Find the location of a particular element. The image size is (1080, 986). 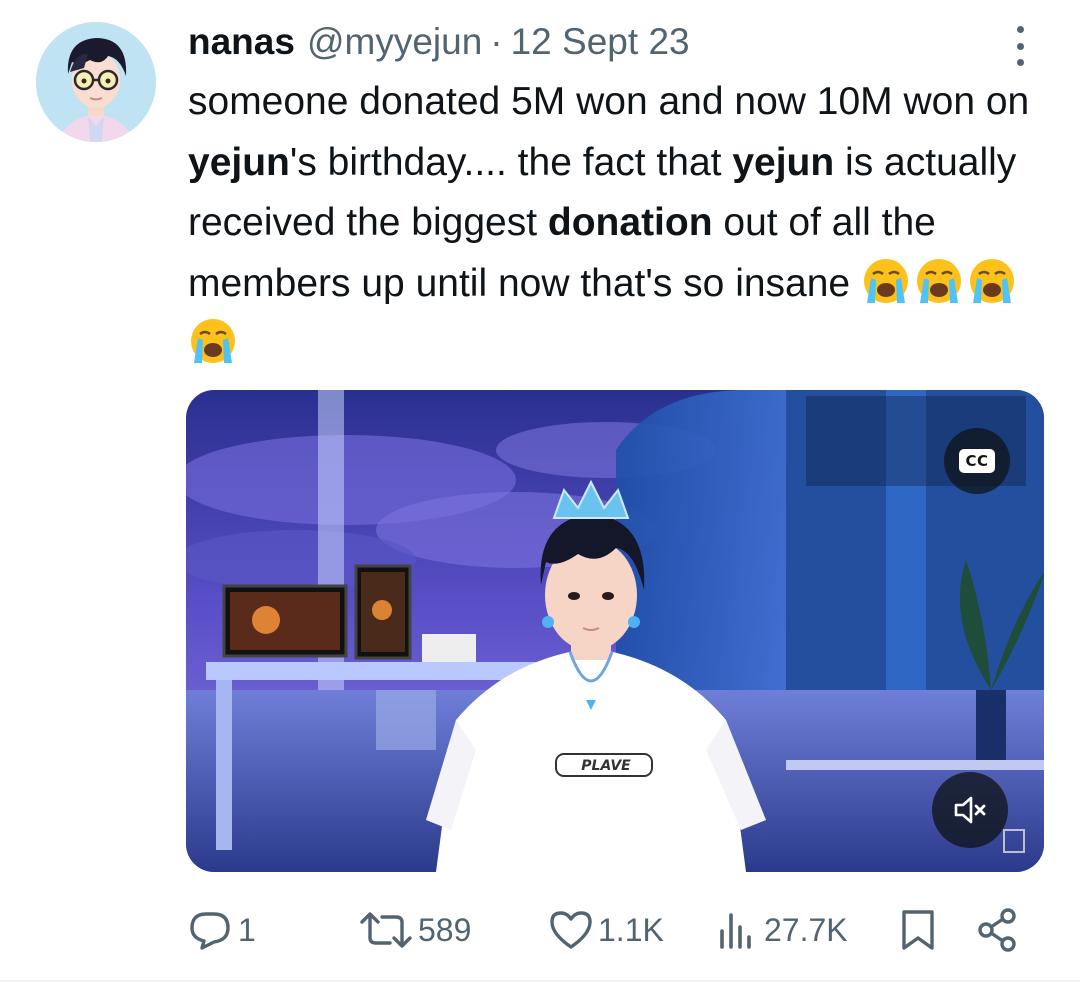

closed-captions-button: CC is located at coordinates (977, 461).